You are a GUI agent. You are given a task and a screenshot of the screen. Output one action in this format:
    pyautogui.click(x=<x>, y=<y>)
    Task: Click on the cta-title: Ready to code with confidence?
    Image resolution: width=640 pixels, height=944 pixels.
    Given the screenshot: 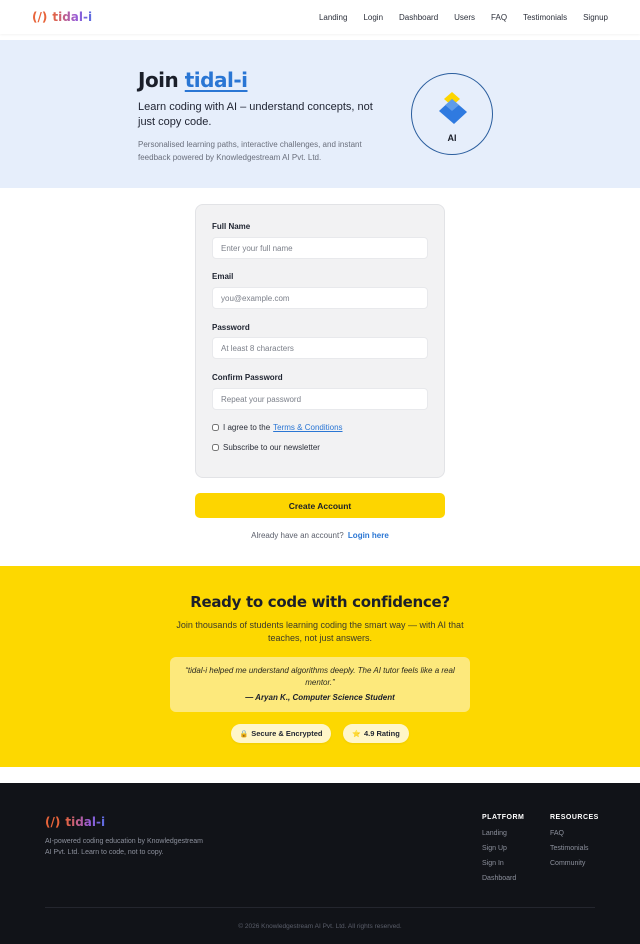 What is the action you would take?
    pyautogui.click(x=320, y=602)
    